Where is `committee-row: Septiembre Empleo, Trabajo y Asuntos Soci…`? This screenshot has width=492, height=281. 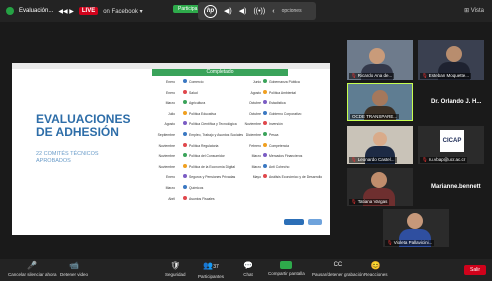 committee-row: Septiembre Empleo, Trabajo y Asuntos Soci… is located at coordinates (236, 135).